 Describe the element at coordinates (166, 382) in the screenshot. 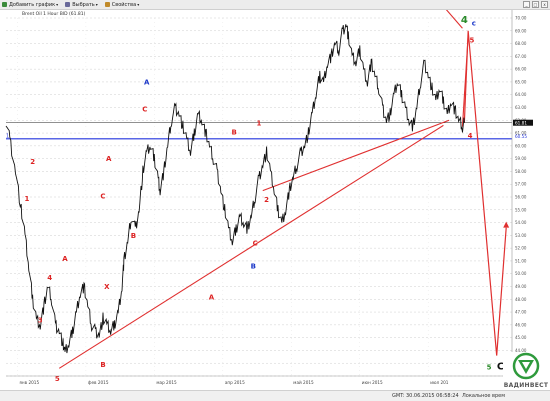

I see `x-tick-label: мар 2015` at that location.